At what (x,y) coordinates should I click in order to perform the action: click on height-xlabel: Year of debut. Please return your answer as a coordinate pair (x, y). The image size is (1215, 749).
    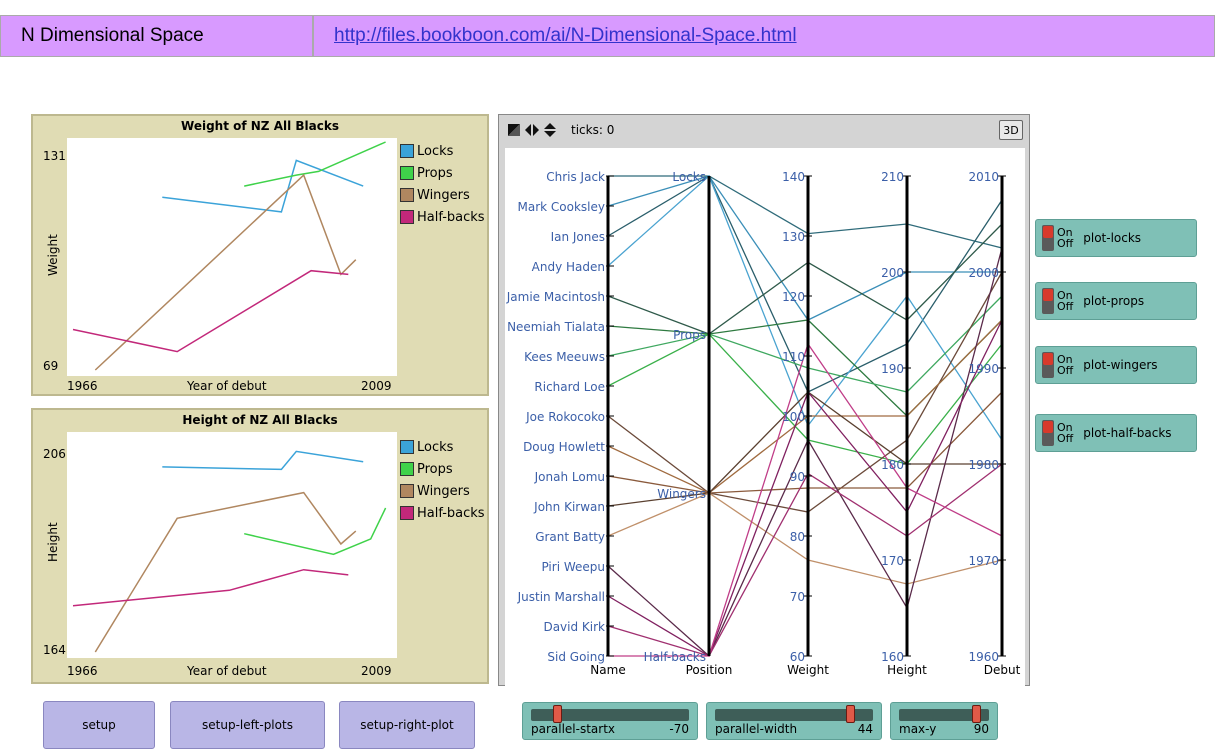
    Looking at the image, I should click on (226, 671).